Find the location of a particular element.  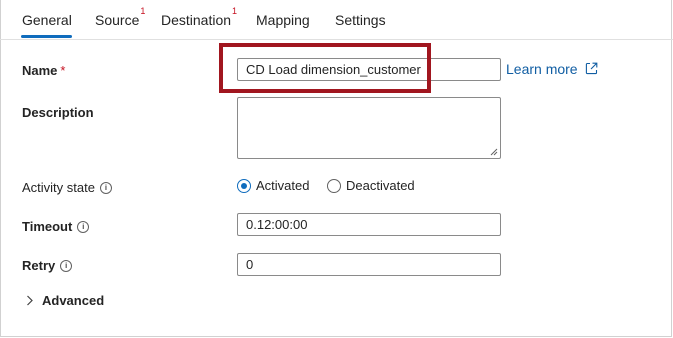

tab-label: Settings is located at coordinates (360, 20).